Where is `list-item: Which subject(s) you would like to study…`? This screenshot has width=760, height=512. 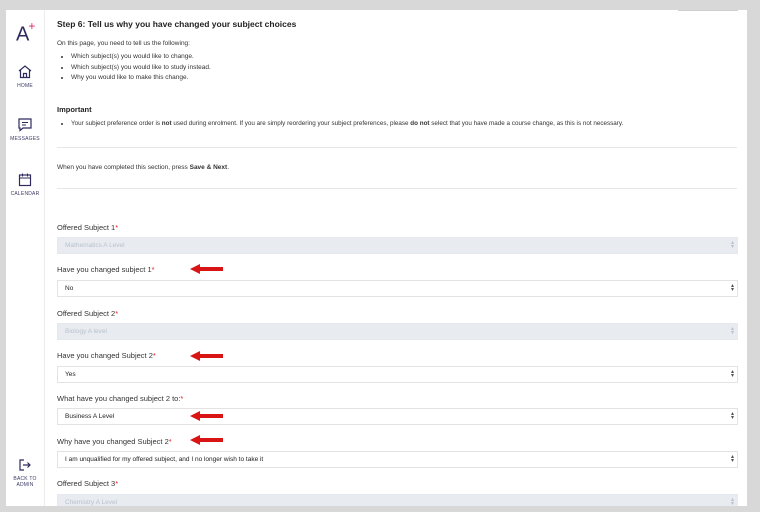 list-item: Which subject(s) you would like to study… is located at coordinates (141, 68).